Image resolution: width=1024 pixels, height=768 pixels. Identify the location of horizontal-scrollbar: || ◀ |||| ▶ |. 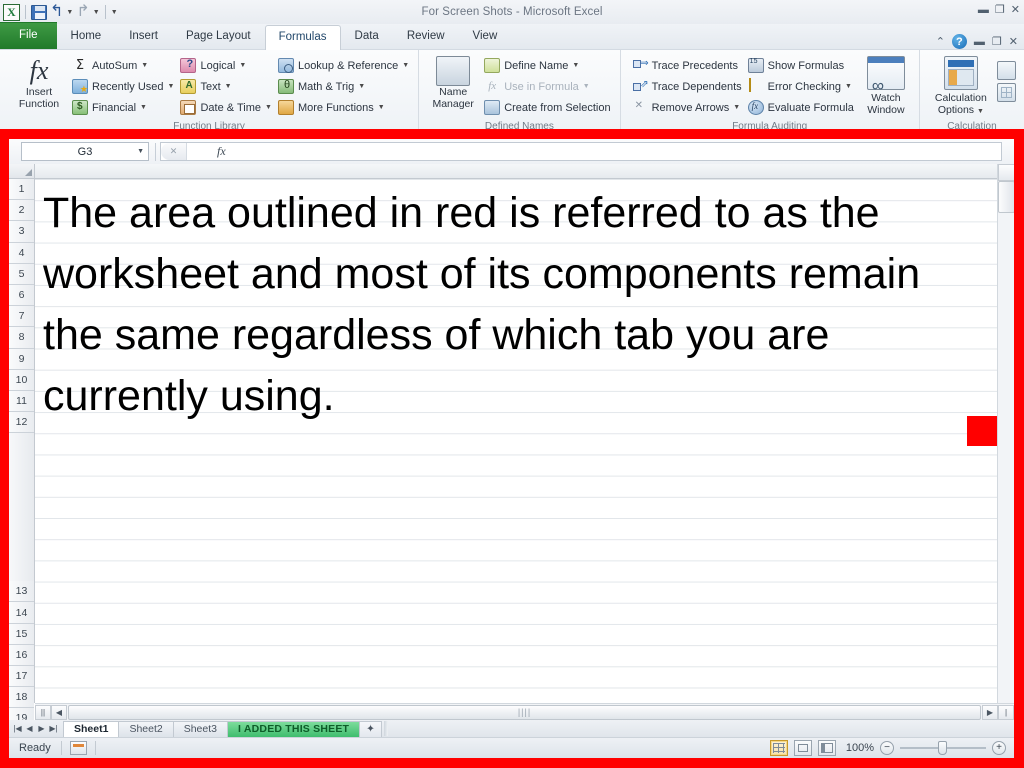
(524, 711).